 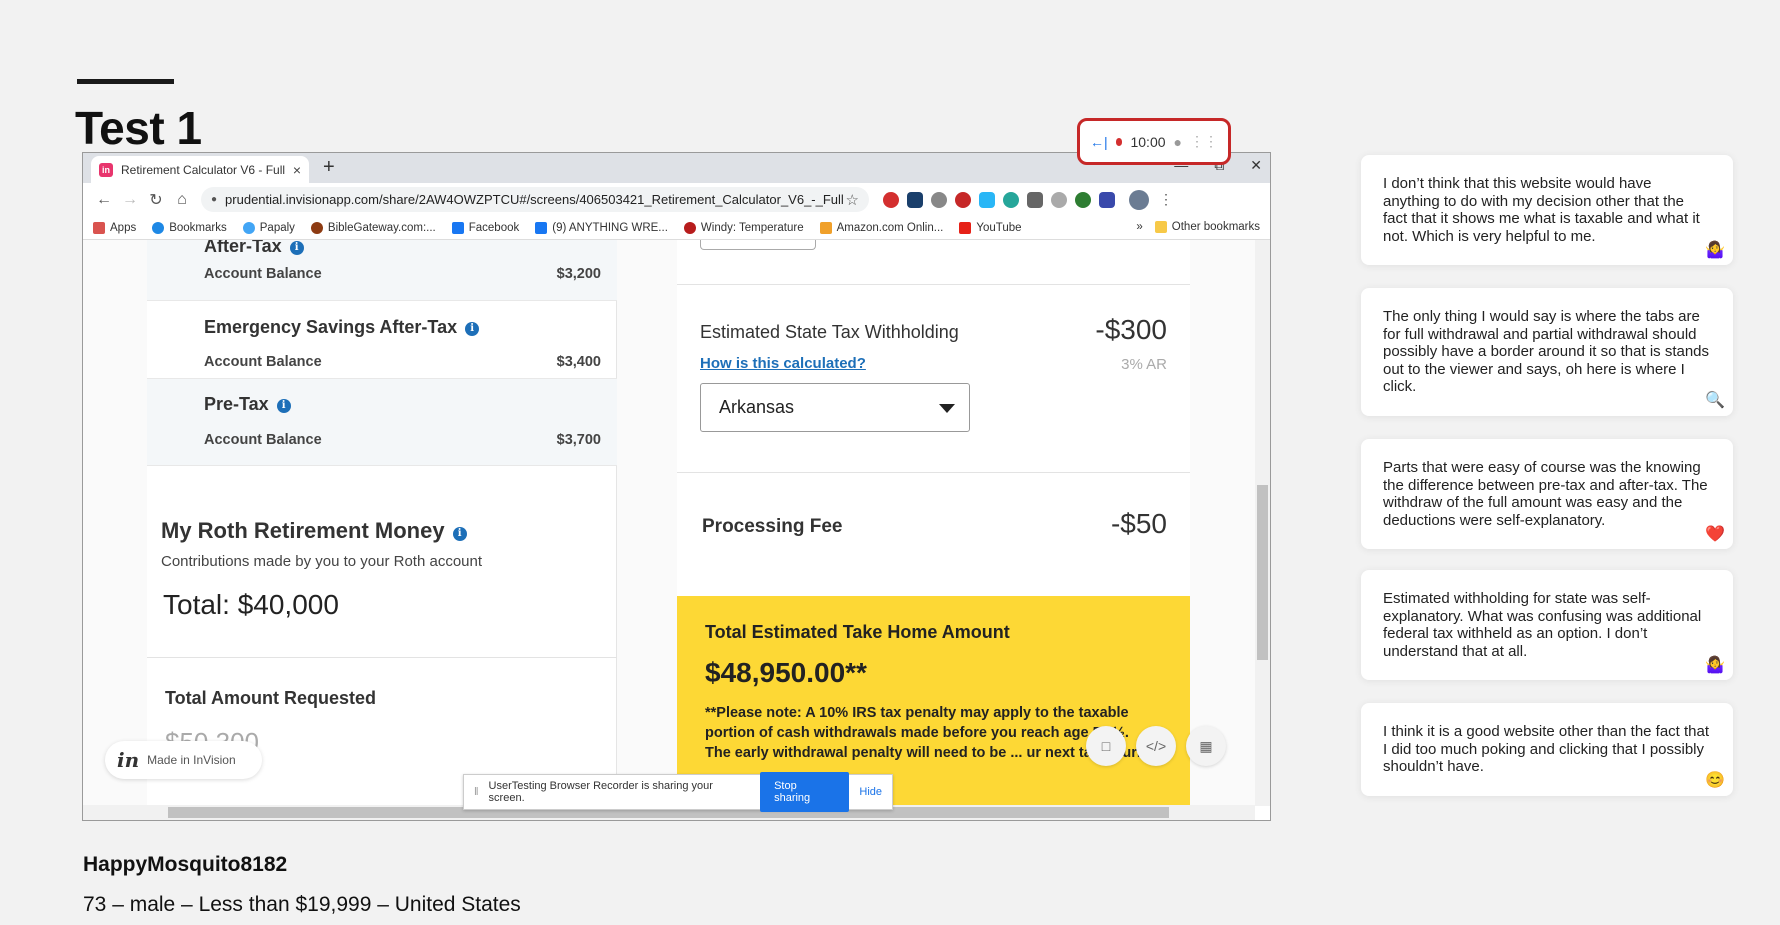 I want to click on star-icon, so click(x=158, y=227).